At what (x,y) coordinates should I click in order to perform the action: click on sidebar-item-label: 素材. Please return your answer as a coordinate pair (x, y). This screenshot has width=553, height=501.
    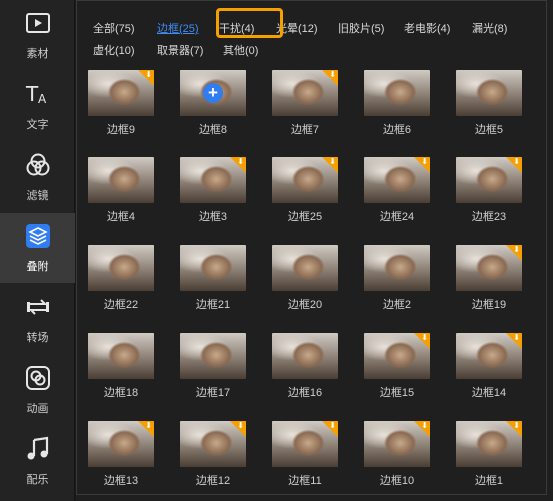
    Looking at the image, I should click on (37, 54).